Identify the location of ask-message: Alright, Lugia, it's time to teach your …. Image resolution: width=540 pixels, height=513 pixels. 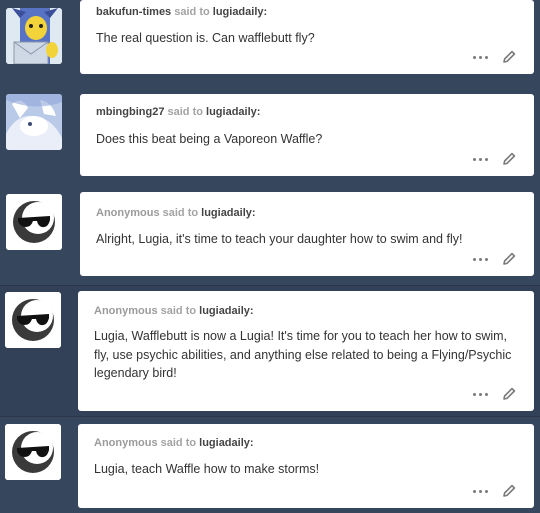
(279, 239).